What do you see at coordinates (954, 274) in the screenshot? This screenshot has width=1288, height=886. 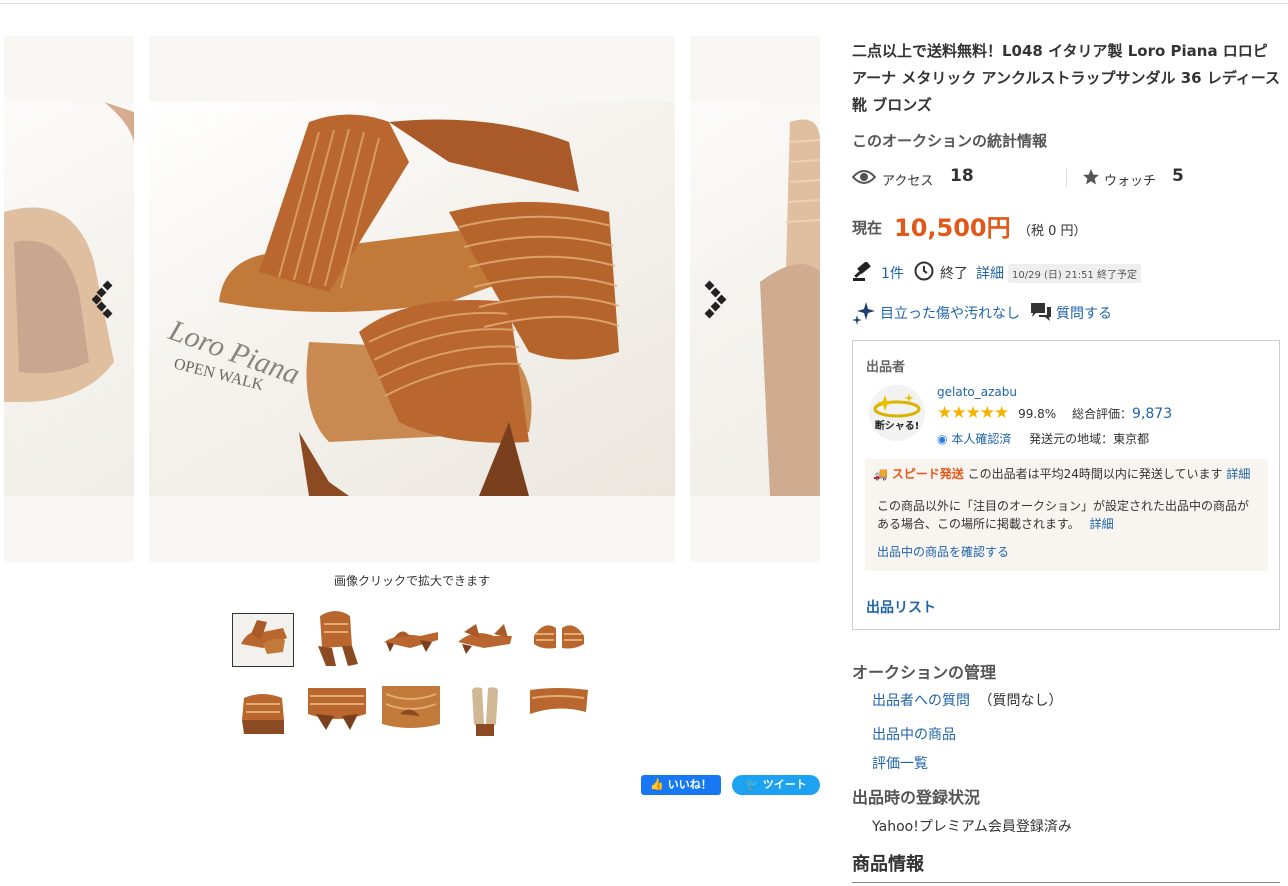 I see `end-label: 終了` at bounding box center [954, 274].